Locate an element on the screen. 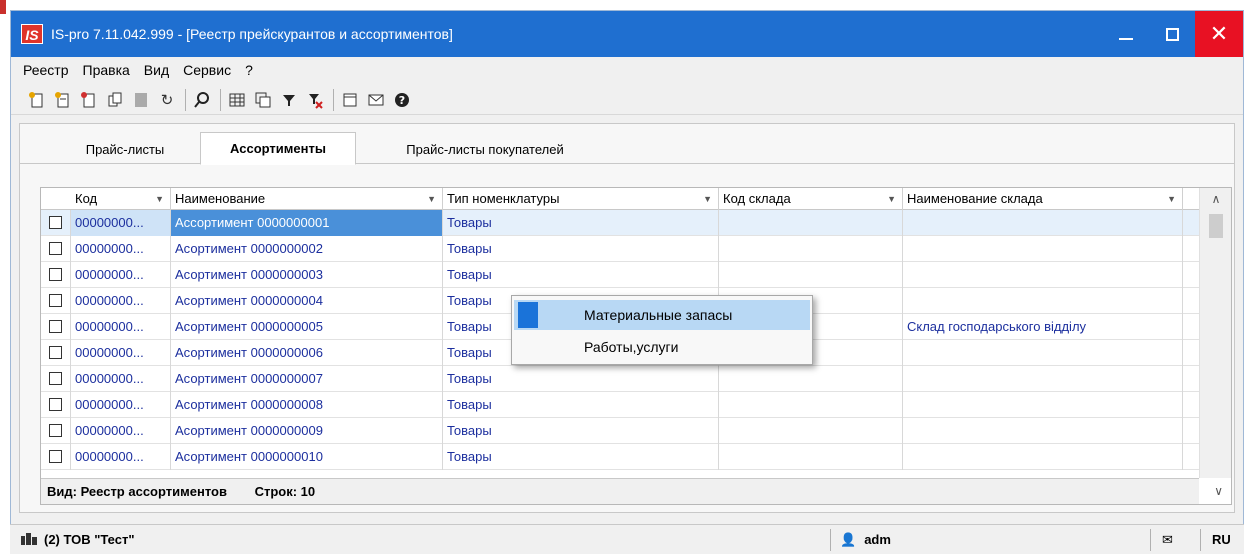 The image size is (1244, 556). user-status: 👤 adm is located at coordinates (865, 540).